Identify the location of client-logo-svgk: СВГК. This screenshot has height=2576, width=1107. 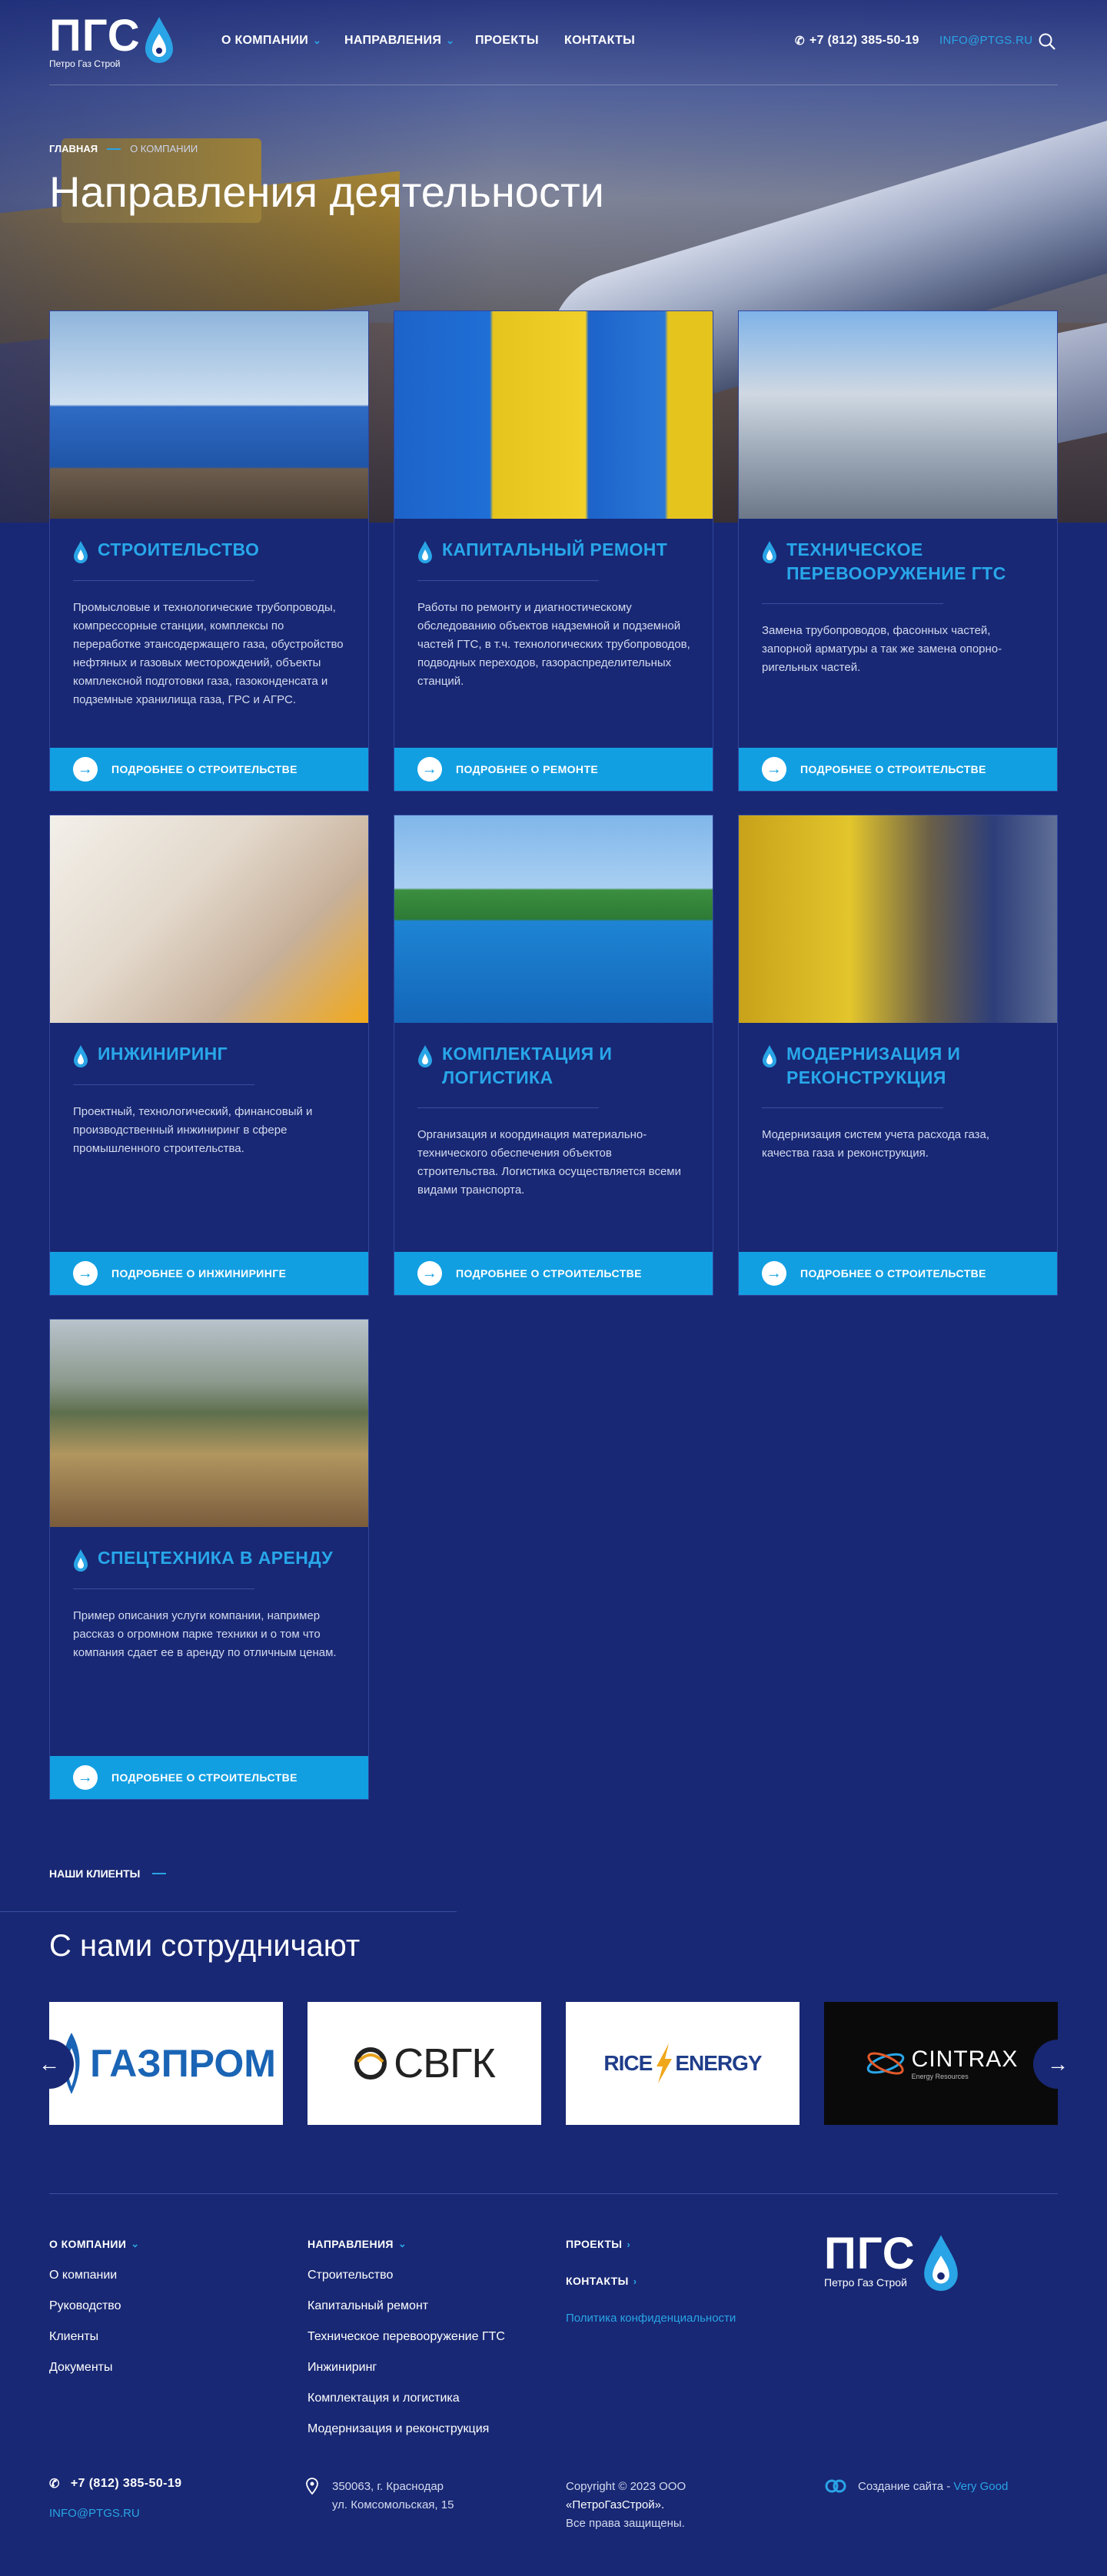
(424, 2063).